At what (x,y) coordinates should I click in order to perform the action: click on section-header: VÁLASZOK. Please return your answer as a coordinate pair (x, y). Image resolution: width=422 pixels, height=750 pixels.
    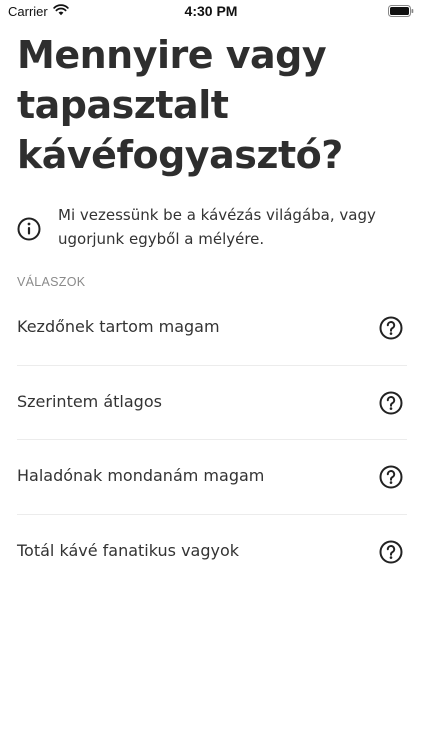
    Looking at the image, I should click on (51, 282).